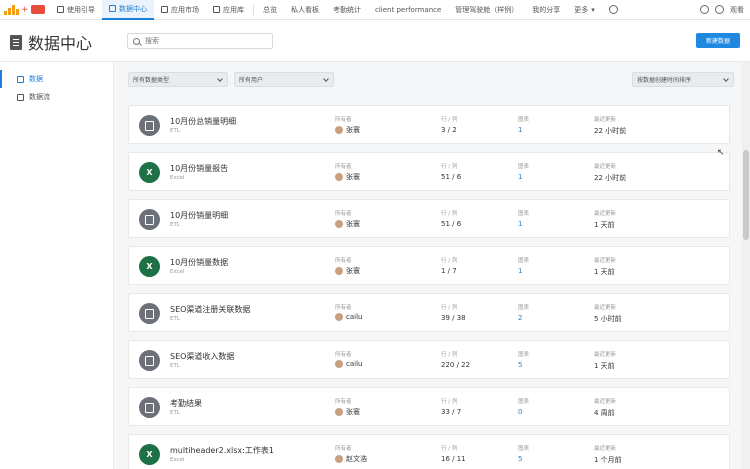  What do you see at coordinates (429, 218) in the screenshot?
I see `dataset-card: 10月份销量明细 ETL 所有者 张寰 行 / 列 51 / 6 图表 1 最近更新 1 天前` at bounding box center [429, 218].